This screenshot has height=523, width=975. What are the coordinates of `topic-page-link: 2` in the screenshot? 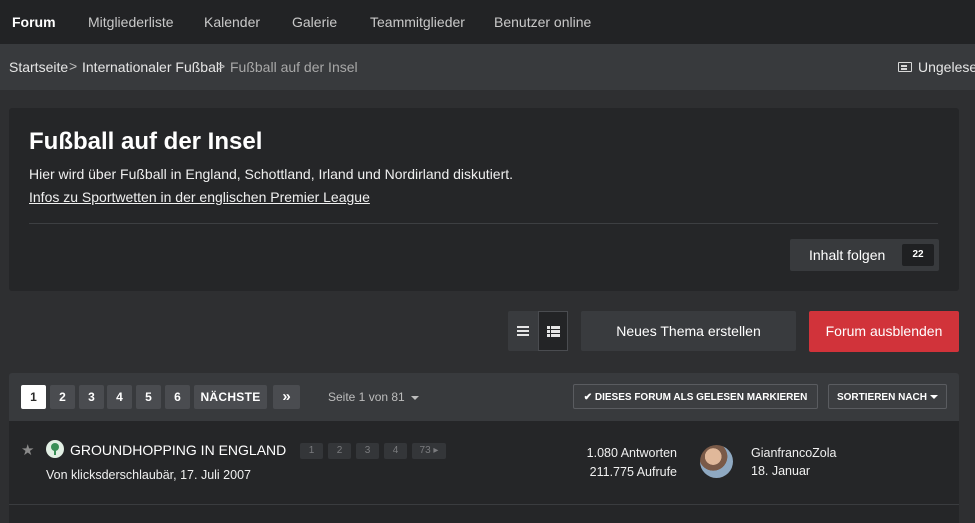 It's located at (339, 451).